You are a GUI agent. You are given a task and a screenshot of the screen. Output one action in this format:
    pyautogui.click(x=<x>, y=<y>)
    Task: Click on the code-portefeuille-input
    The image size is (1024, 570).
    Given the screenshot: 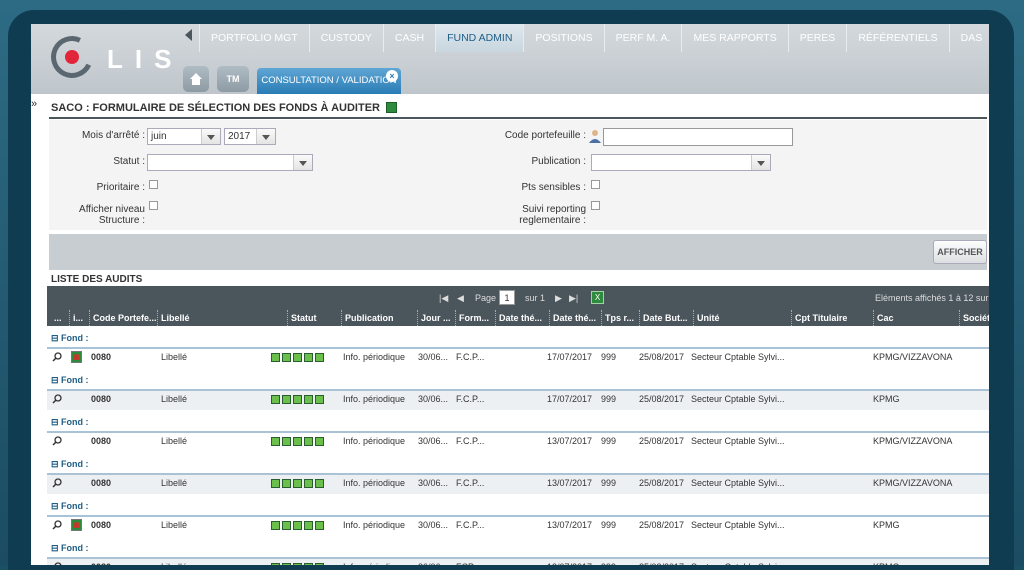 What is the action you would take?
    pyautogui.click(x=698, y=137)
    